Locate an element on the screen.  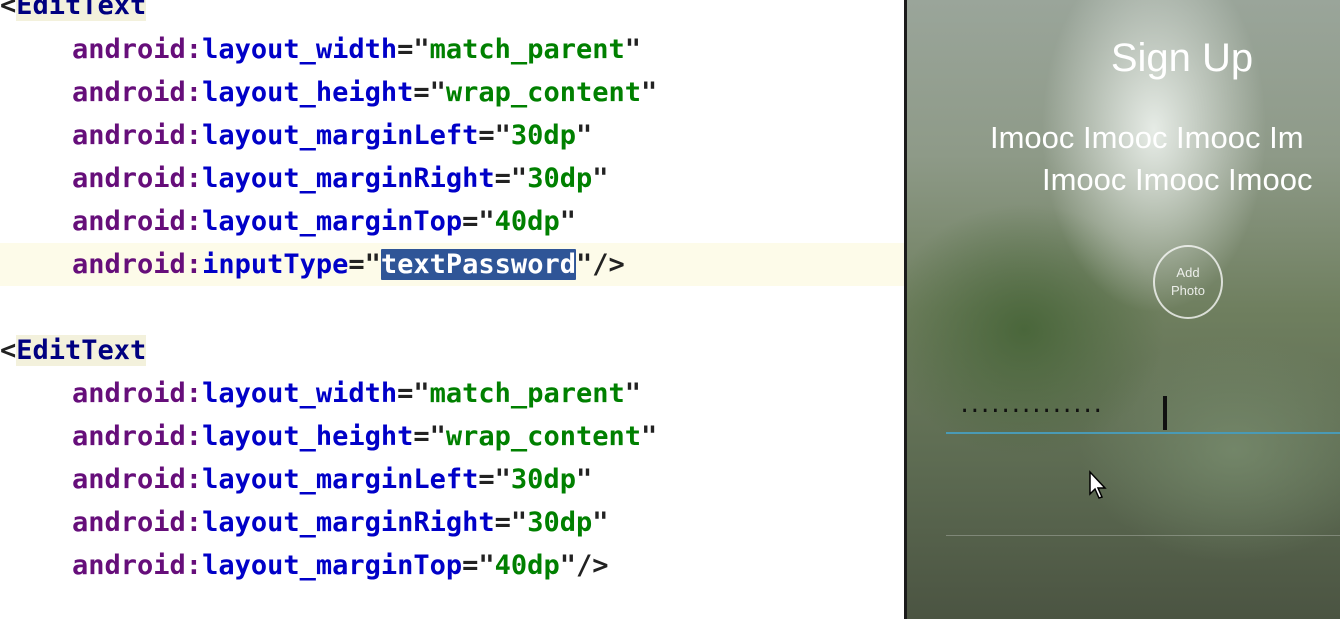
add-photo-label-1: Add is located at coordinates (1188, 272).